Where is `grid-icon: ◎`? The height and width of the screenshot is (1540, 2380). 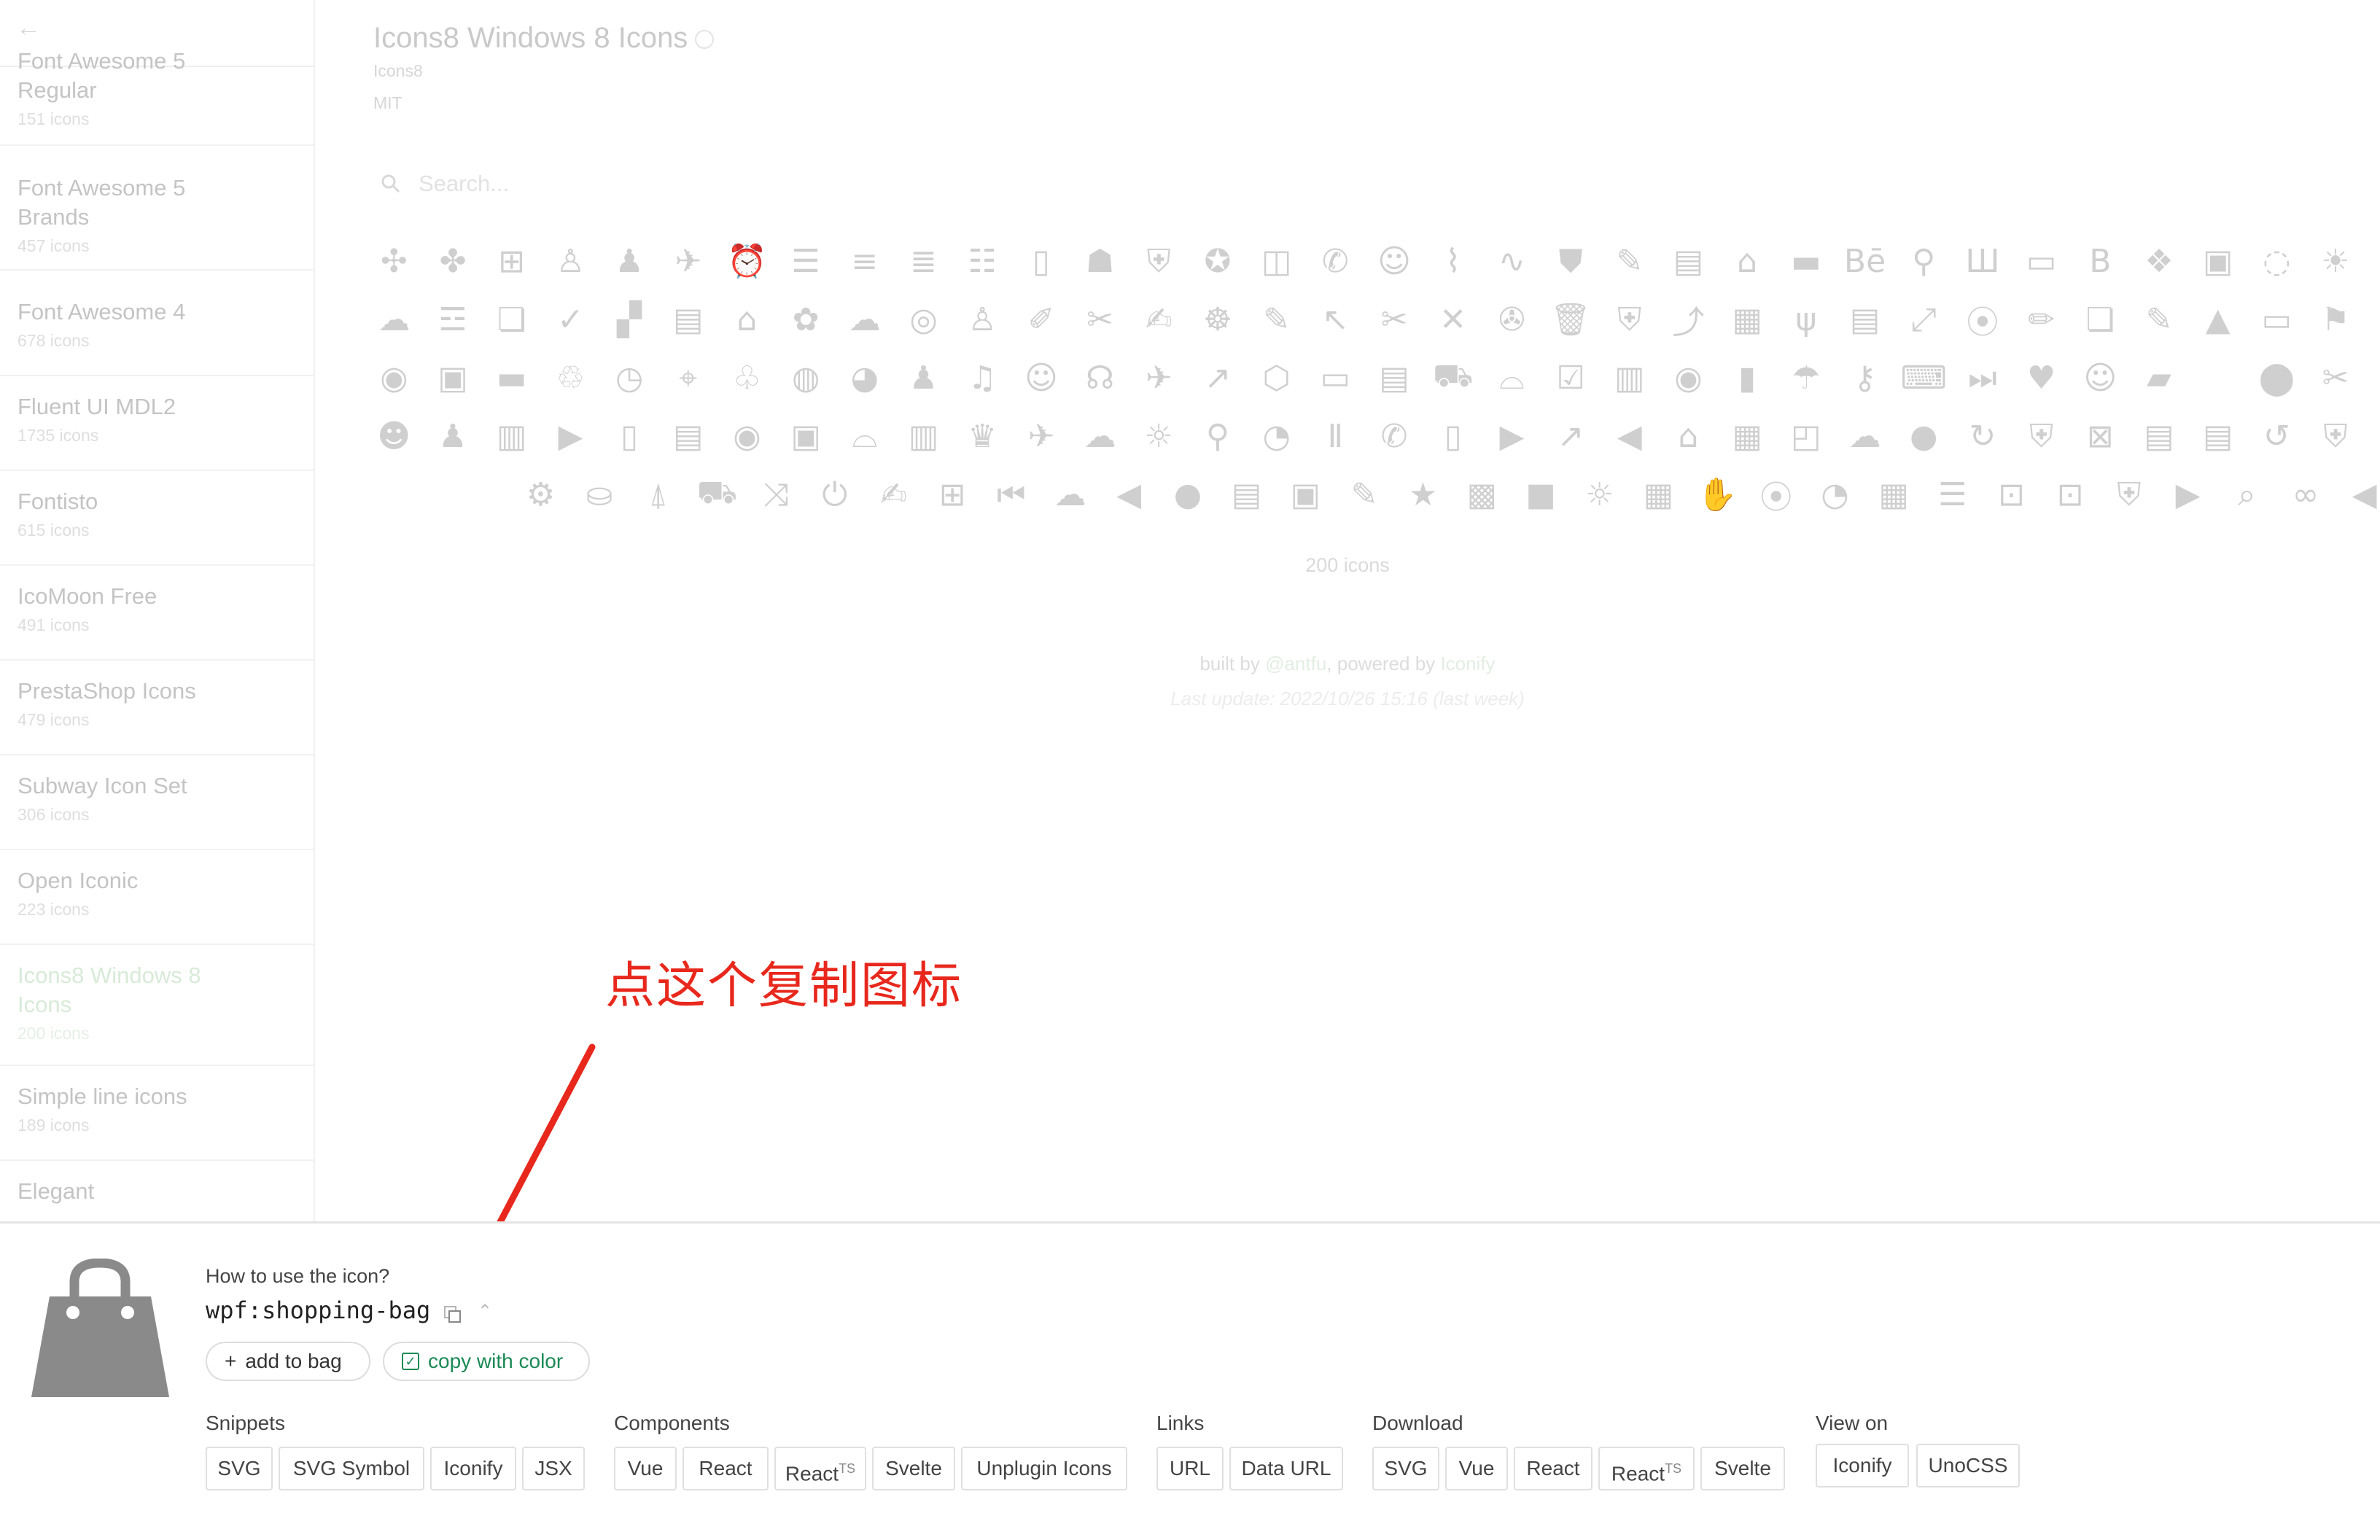 grid-icon: ◎ is located at coordinates (923, 319).